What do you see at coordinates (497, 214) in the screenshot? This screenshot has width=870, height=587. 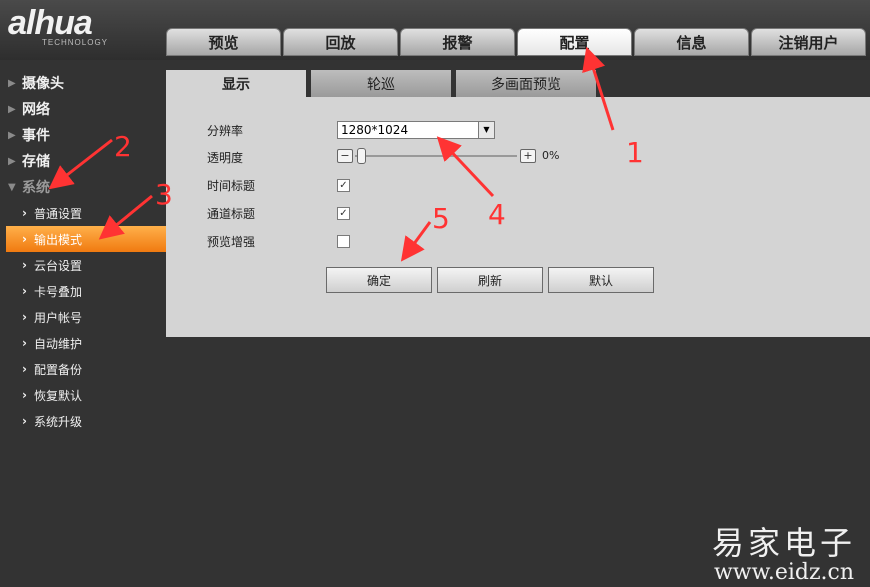 I see `annotation-4: 4` at bounding box center [497, 214].